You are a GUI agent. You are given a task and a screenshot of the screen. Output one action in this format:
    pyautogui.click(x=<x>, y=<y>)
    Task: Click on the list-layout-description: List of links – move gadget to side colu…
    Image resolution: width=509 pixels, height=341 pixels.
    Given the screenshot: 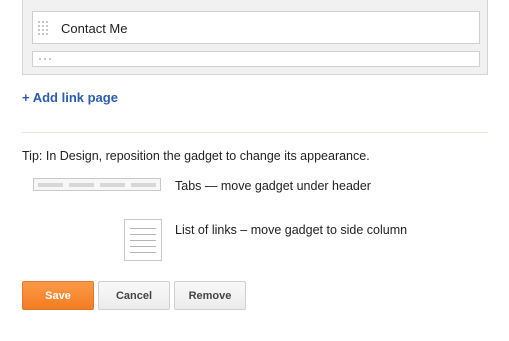 What is the action you would take?
    pyautogui.click(x=291, y=230)
    